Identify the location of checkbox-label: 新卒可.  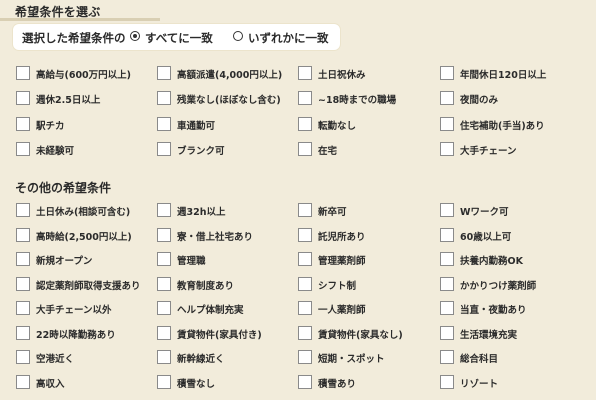
(332, 211).